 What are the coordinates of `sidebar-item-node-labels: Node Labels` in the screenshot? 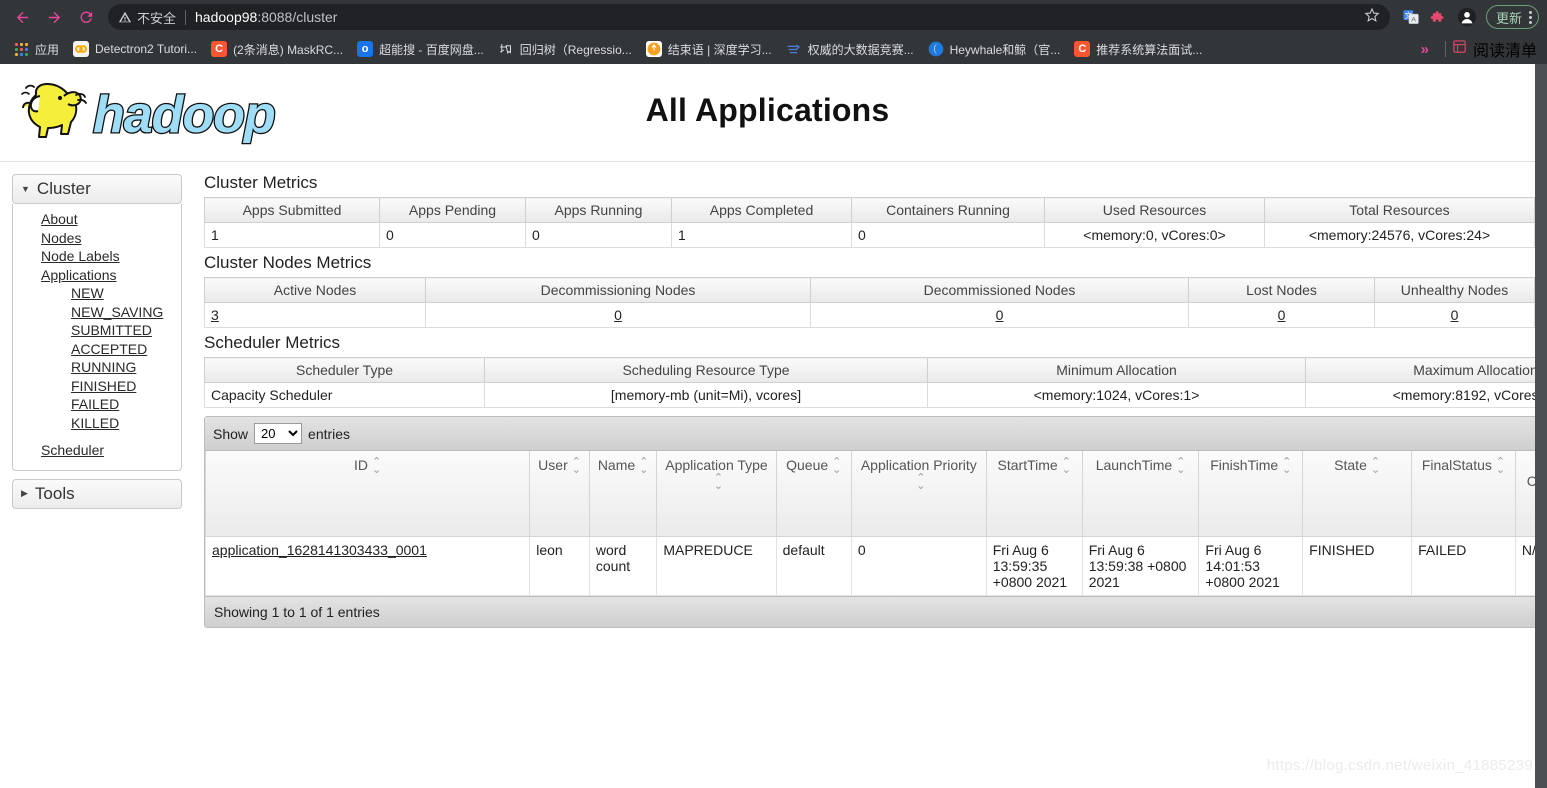 It's located at (97, 256).